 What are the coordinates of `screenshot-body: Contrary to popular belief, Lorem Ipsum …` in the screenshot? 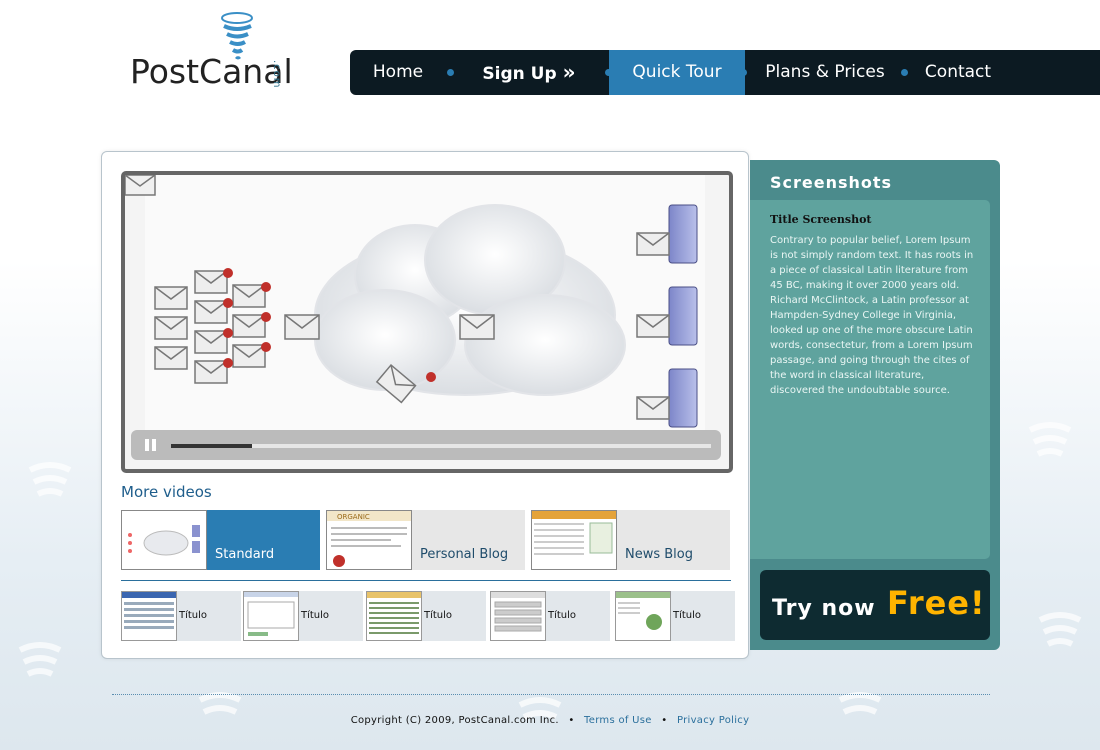 It's located at (872, 315).